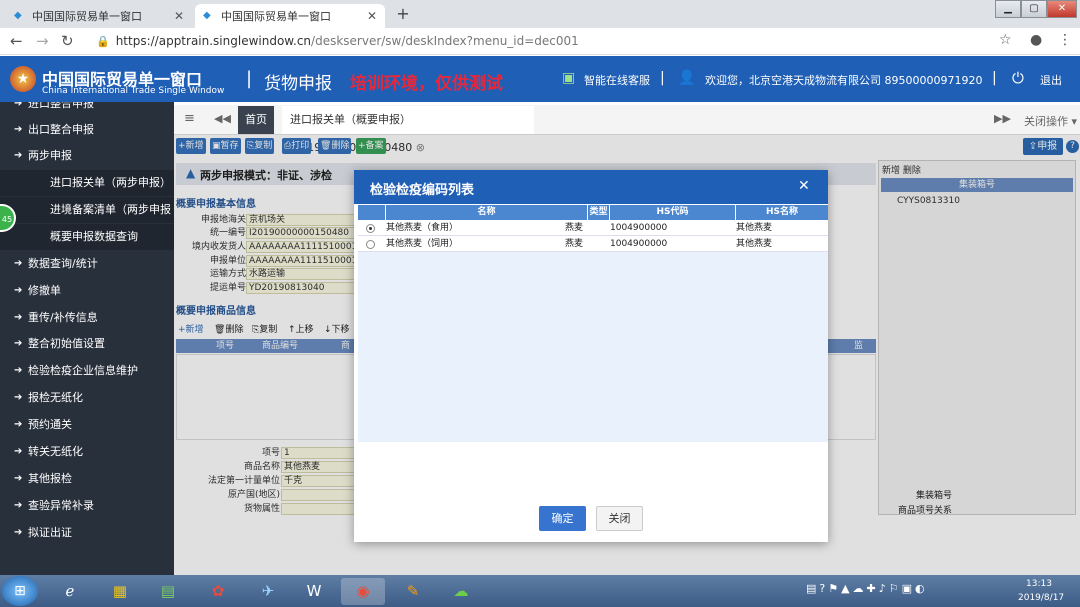  I want to click on ie-browser-icon: ℯ, so click(70, 591).